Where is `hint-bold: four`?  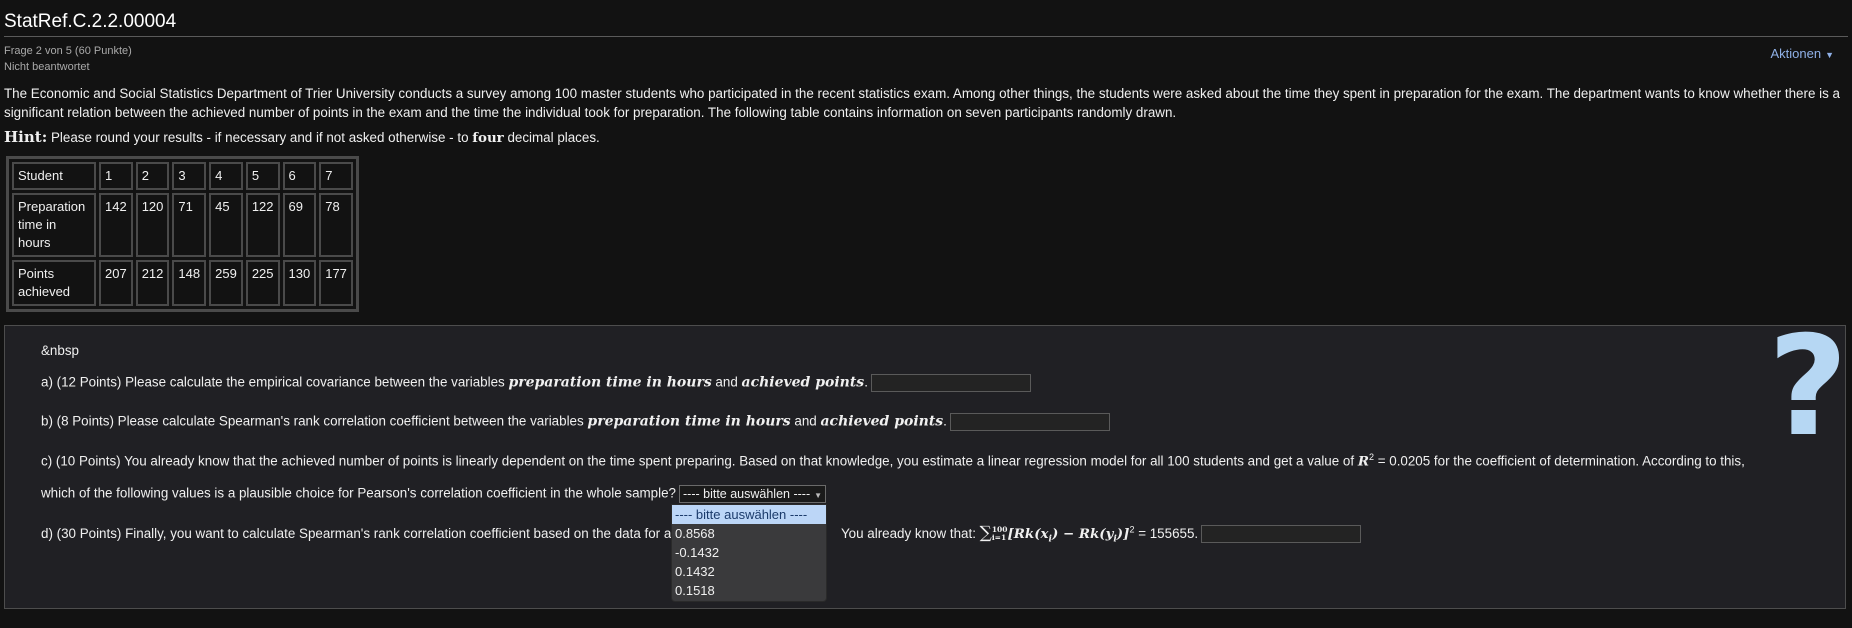
hint-bold: four is located at coordinates (488, 138).